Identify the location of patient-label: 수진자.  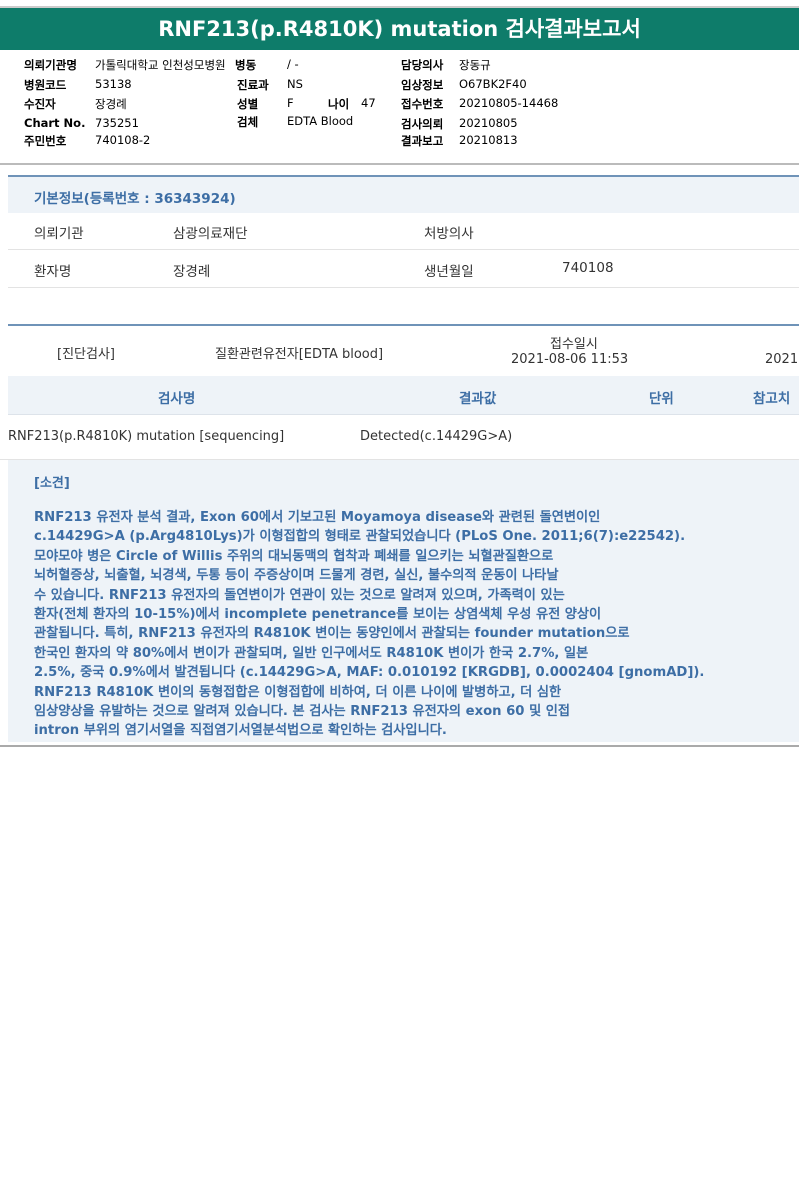
(40, 104).